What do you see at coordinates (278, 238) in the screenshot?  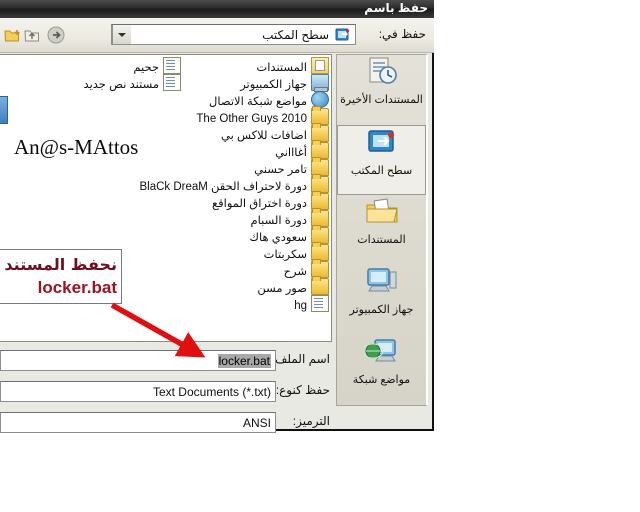 I see `list-item-label: سعودي هاك` at bounding box center [278, 238].